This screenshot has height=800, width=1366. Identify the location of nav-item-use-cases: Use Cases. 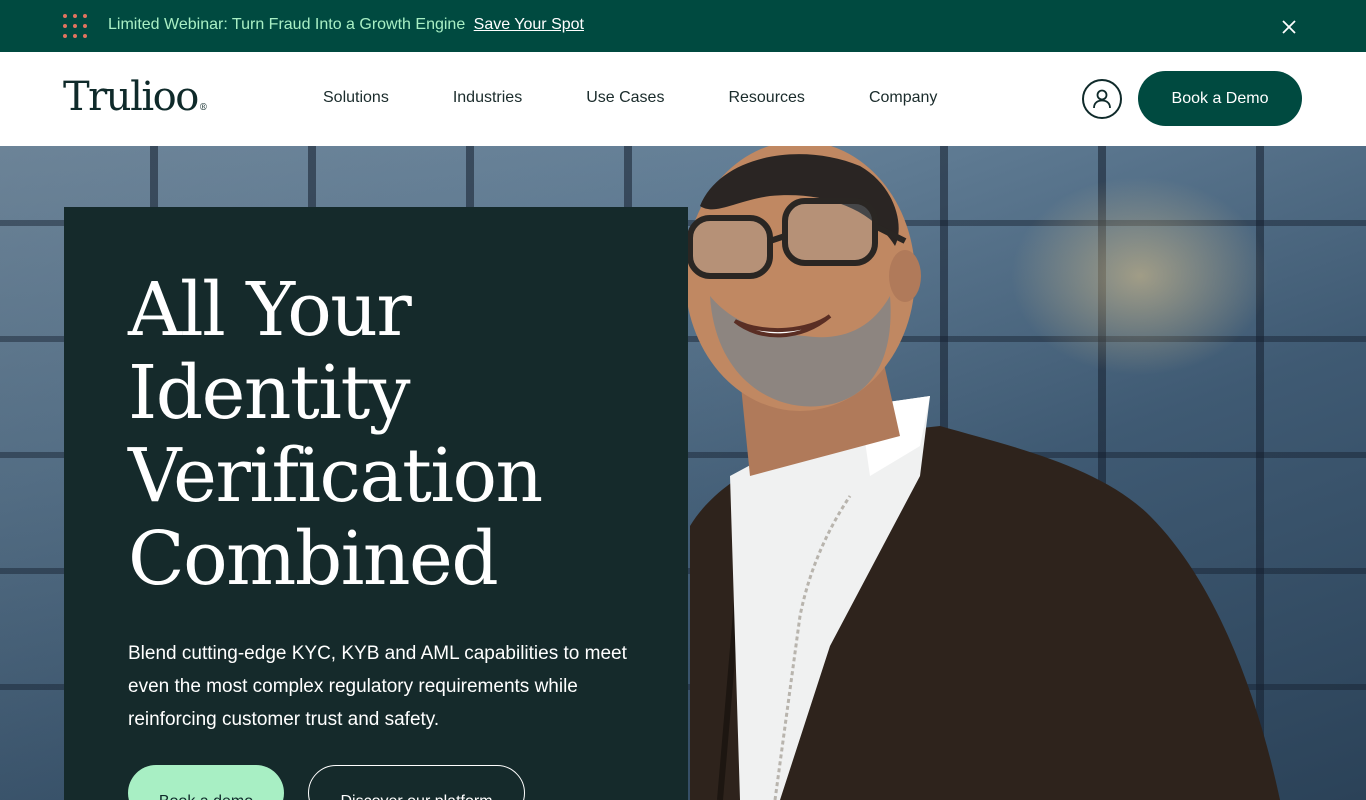
(625, 98).